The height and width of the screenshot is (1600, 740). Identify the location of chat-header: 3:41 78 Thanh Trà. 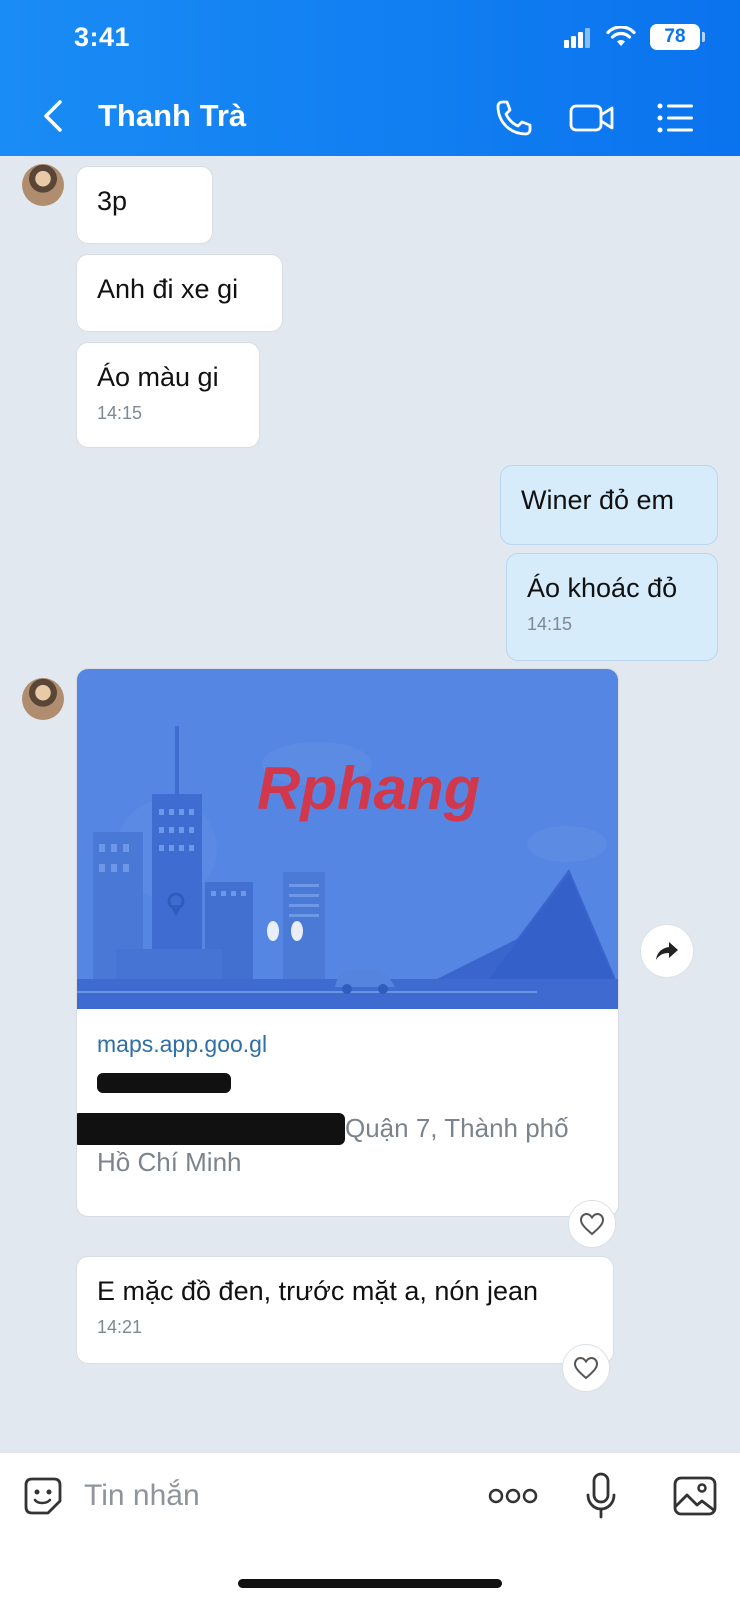
(370, 78).